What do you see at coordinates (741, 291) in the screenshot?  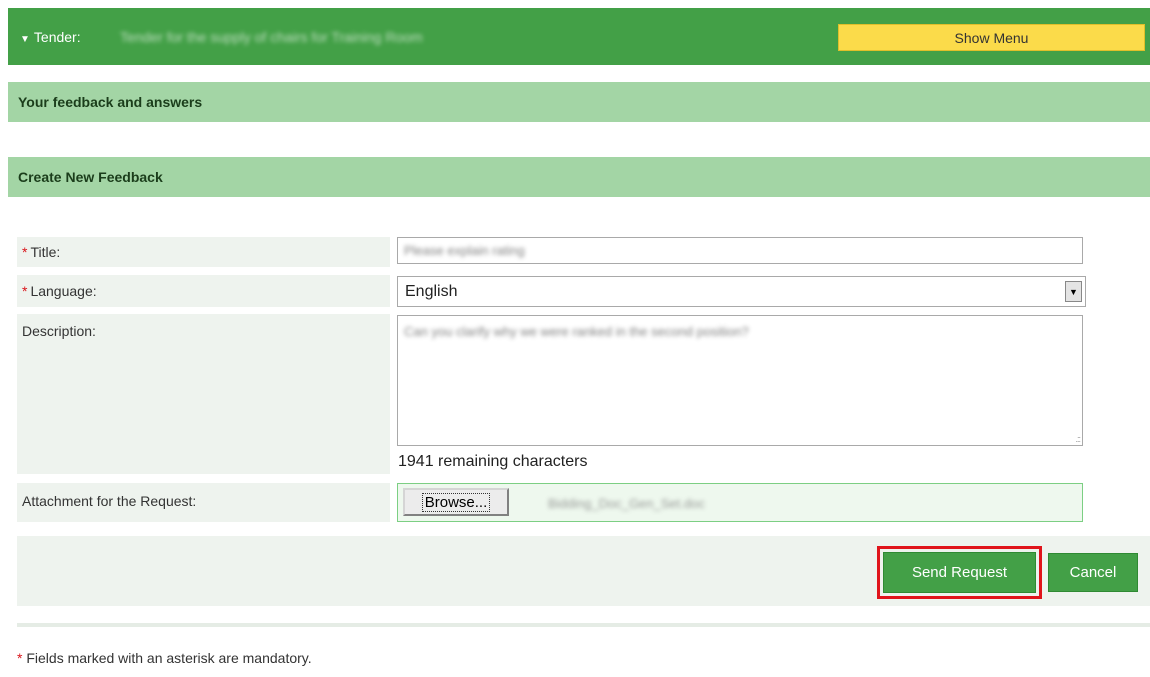 I see `language-select: English ▼` at bounding box center [741, 291].